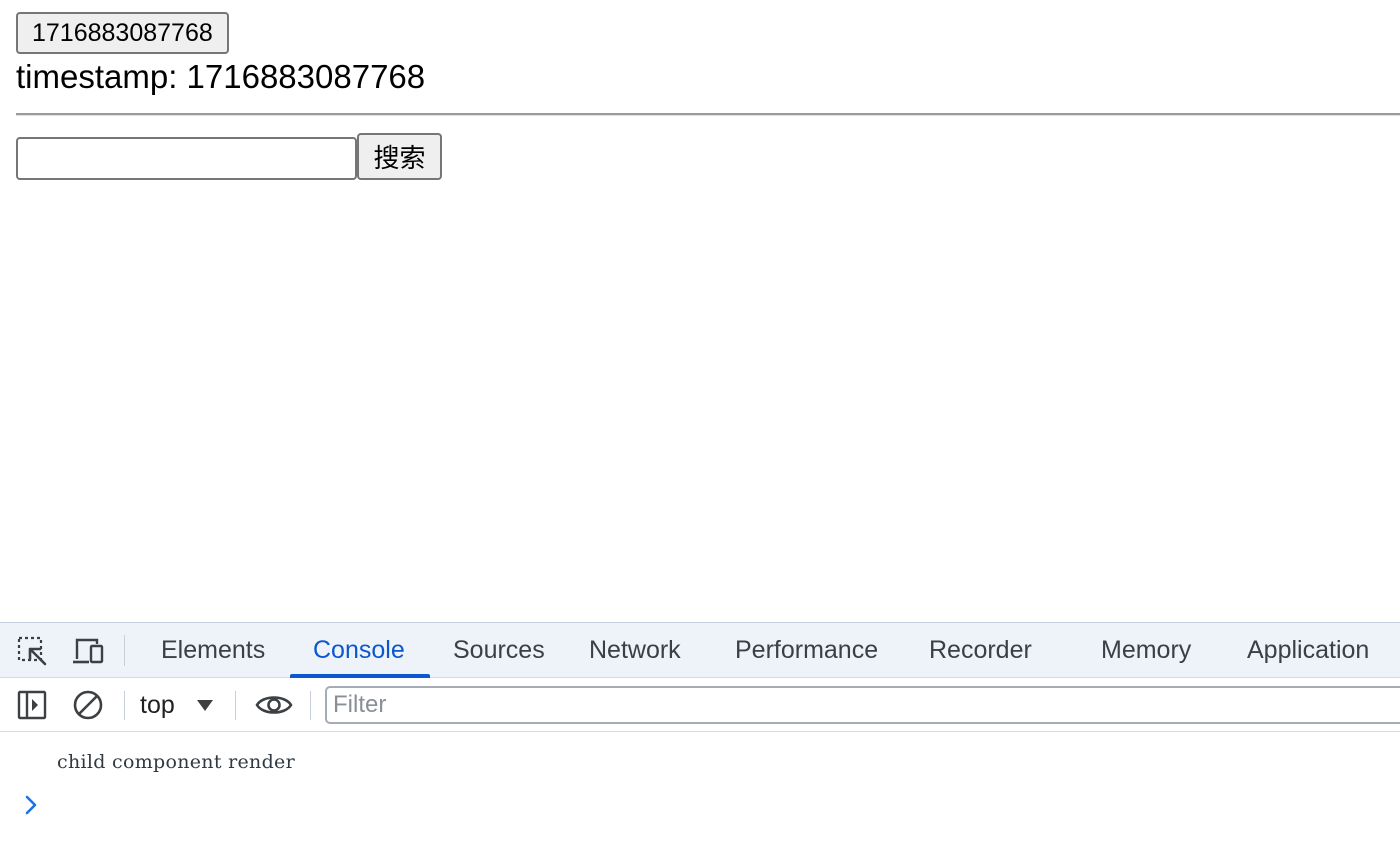  I want to click on sidebar-toggle-icon, so click(32, 705).